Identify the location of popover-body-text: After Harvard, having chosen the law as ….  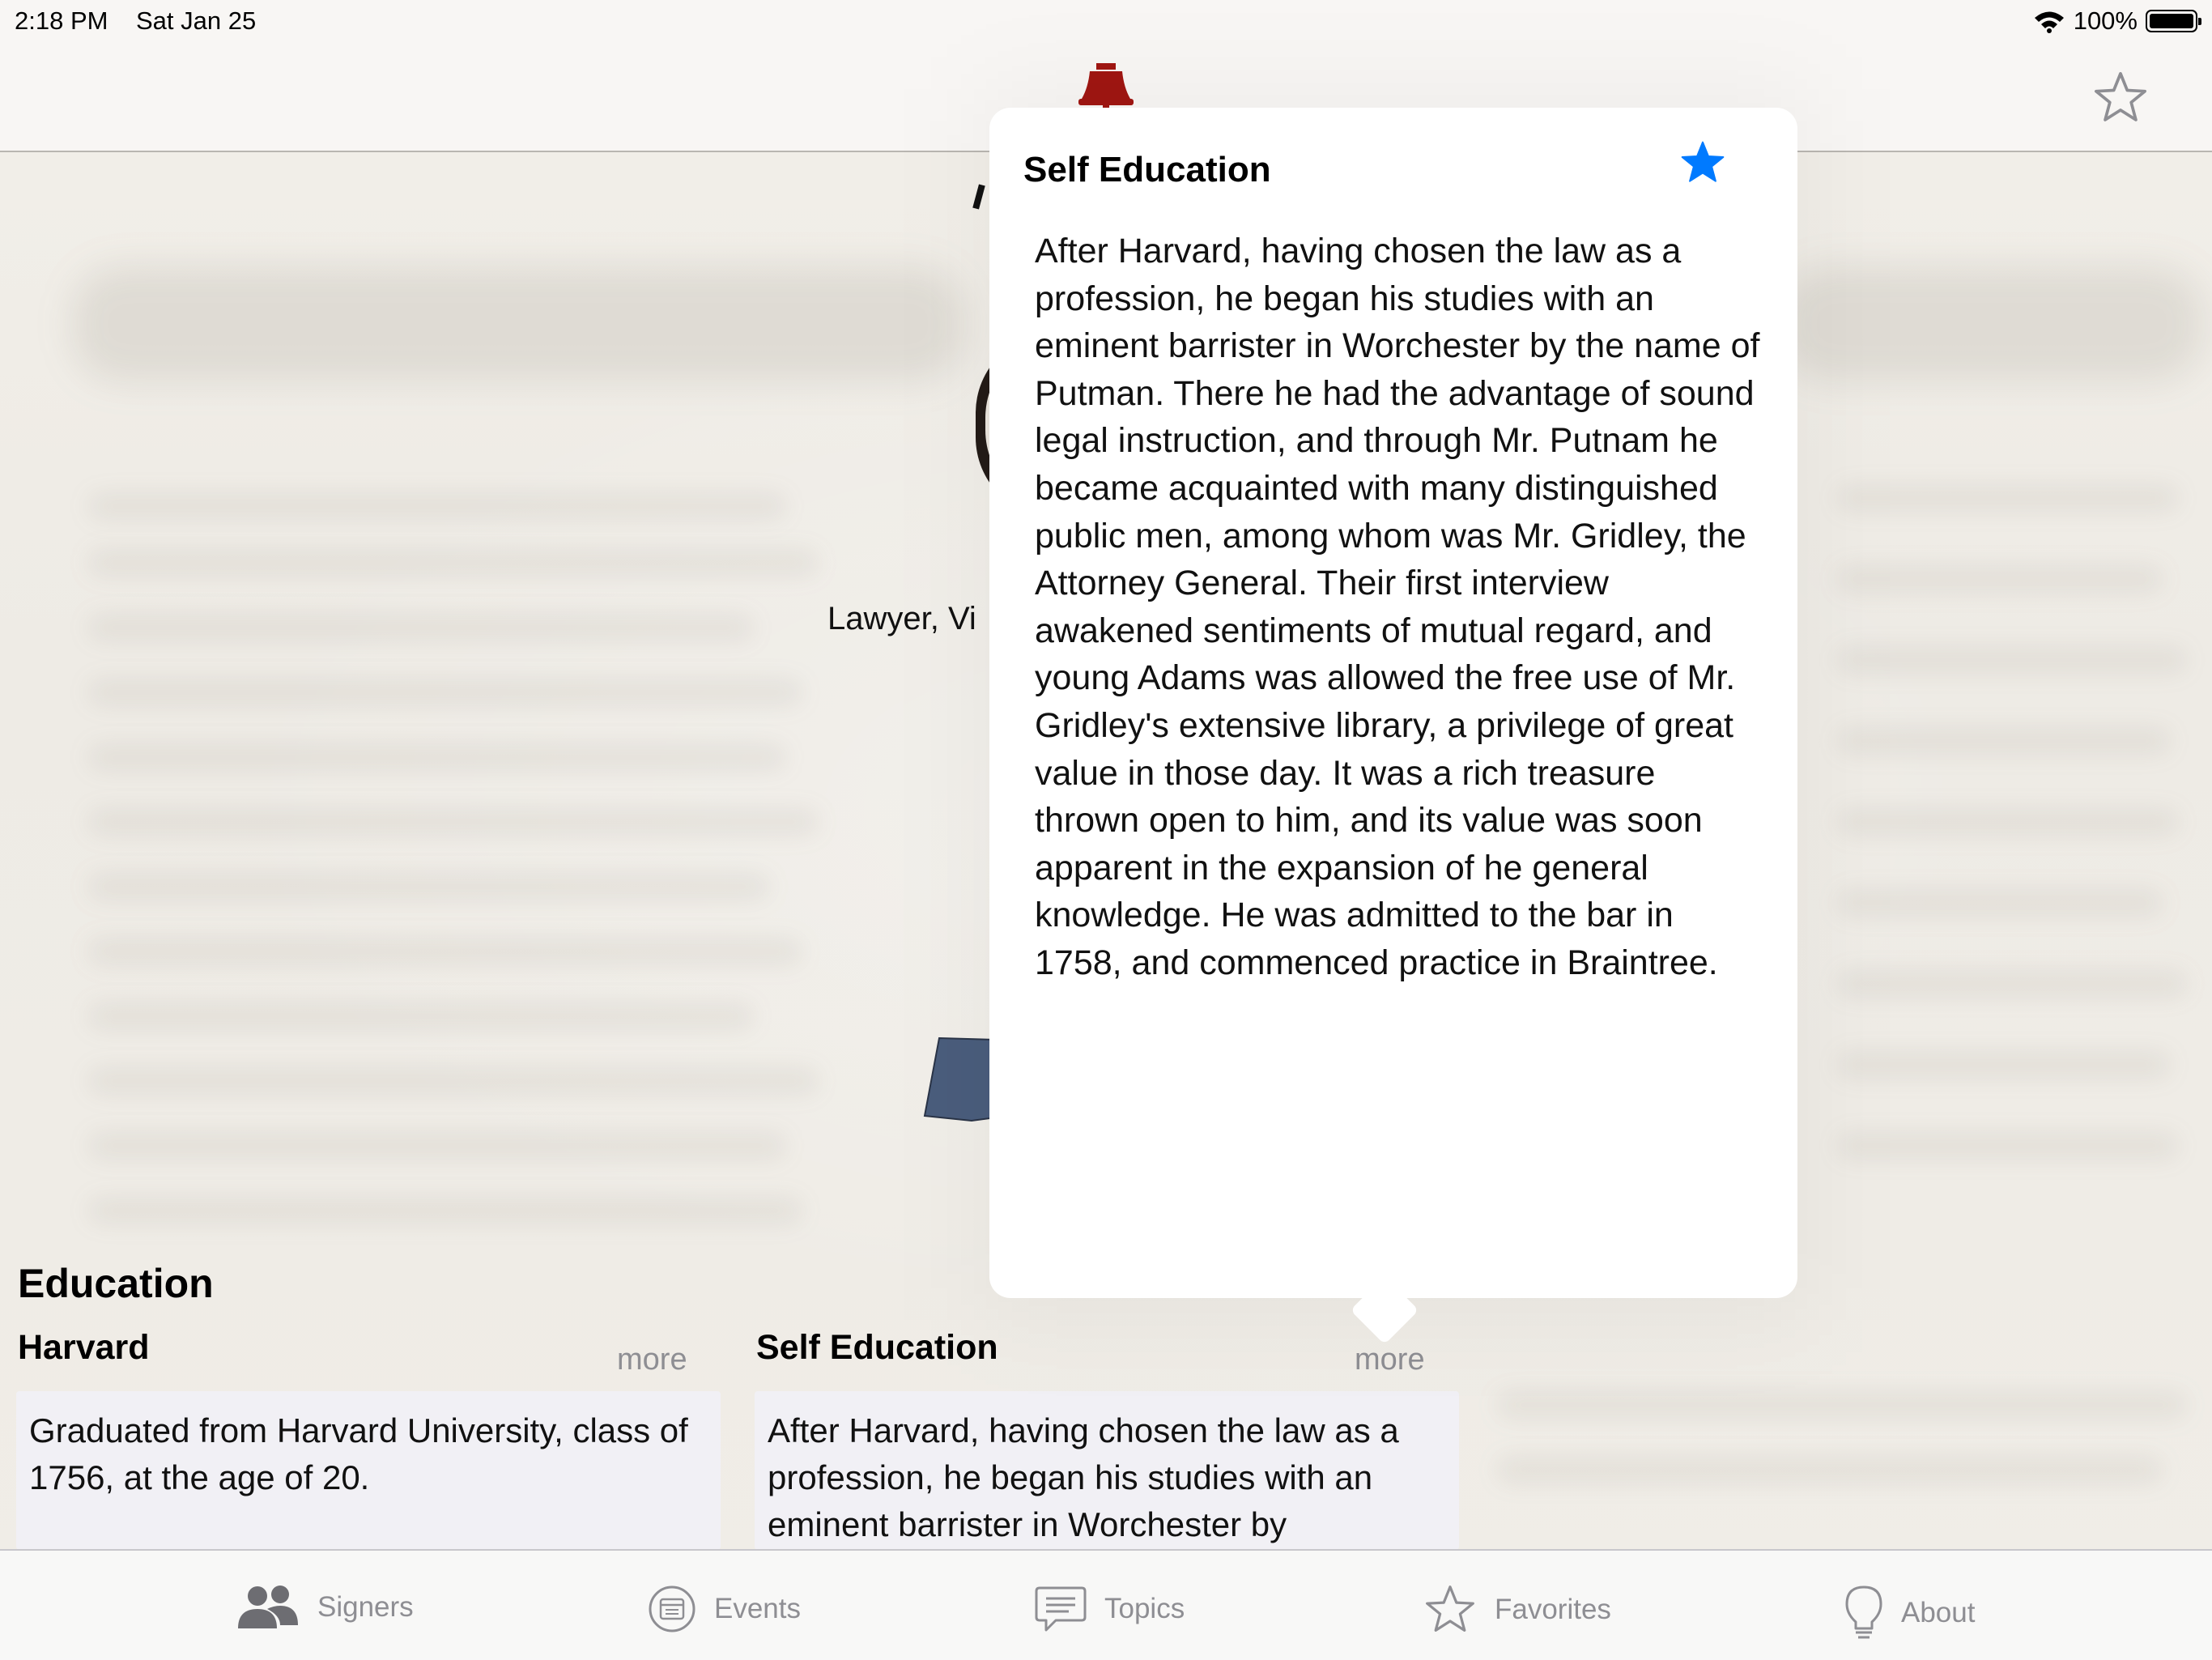
(1398, 607).